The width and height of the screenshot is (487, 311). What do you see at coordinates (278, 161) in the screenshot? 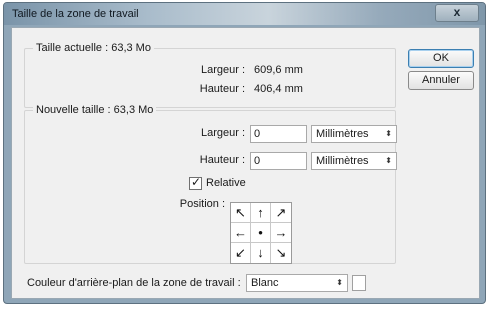
I see `height-input: 0` at bounding box center [278, 161].